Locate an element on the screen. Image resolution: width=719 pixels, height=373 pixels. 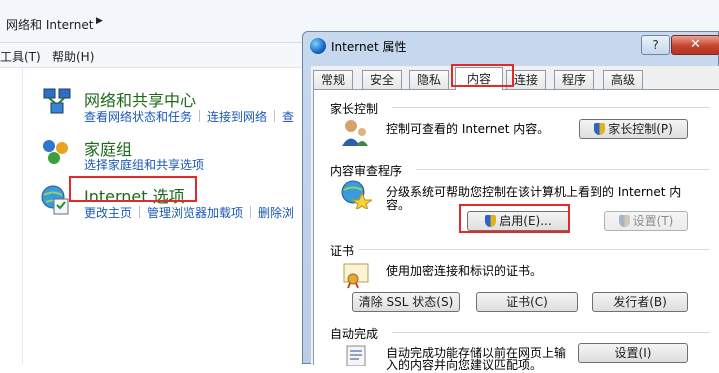
autocomplete-icon is located at coordinates (356, 355).